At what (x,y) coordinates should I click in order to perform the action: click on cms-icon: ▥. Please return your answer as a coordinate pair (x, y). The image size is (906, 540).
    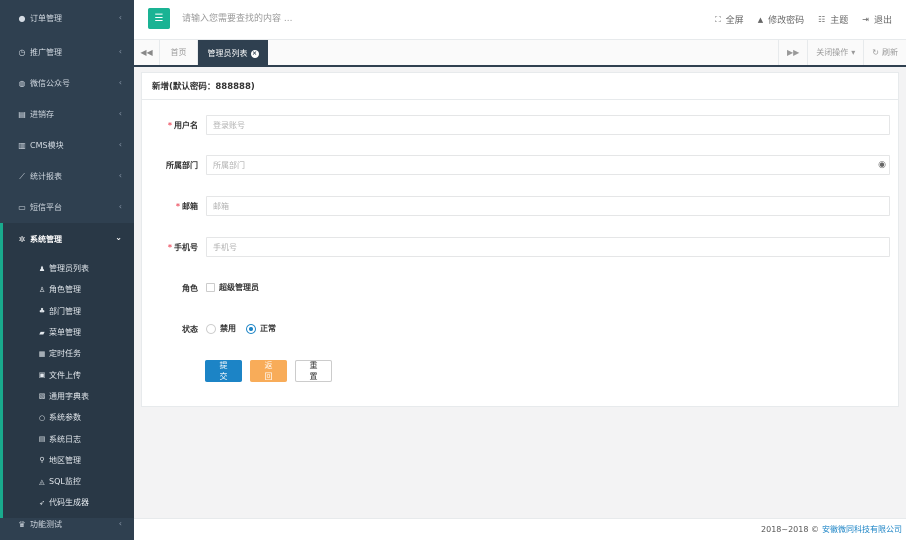
    Looking at the image, I should click on (22, 145).